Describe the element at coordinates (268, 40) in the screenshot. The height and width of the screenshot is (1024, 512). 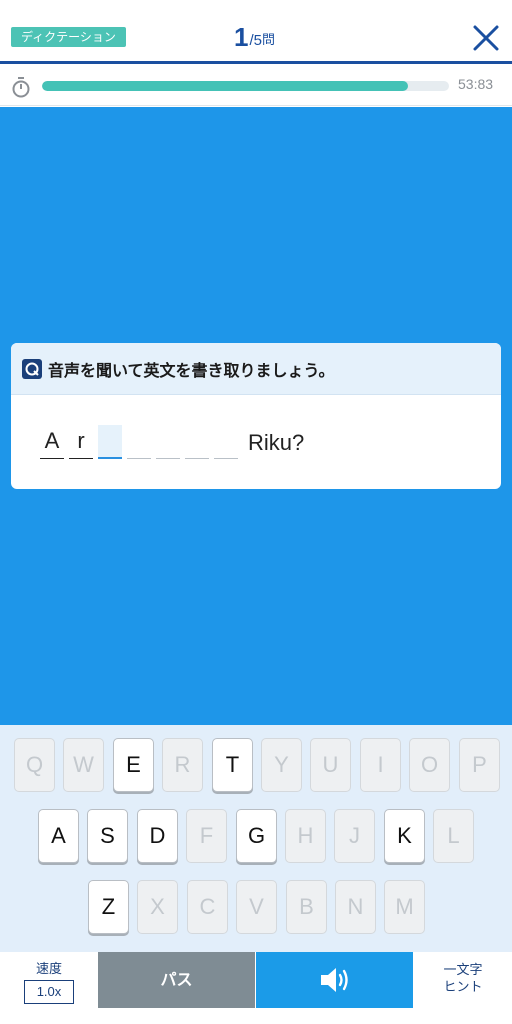
I see `question-unit: 問` at that location.